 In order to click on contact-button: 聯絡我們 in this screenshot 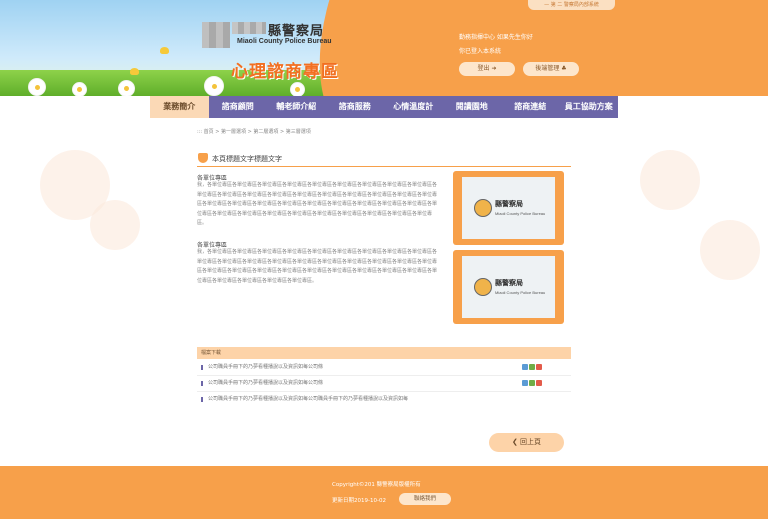, I will do `click(425, 499)`.